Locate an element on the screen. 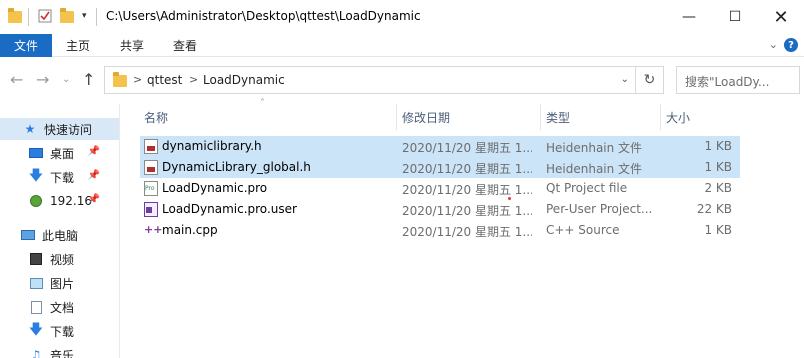 The image size is (804, 358). forward-arrow-icon: → is located at coordinates (42, 79).